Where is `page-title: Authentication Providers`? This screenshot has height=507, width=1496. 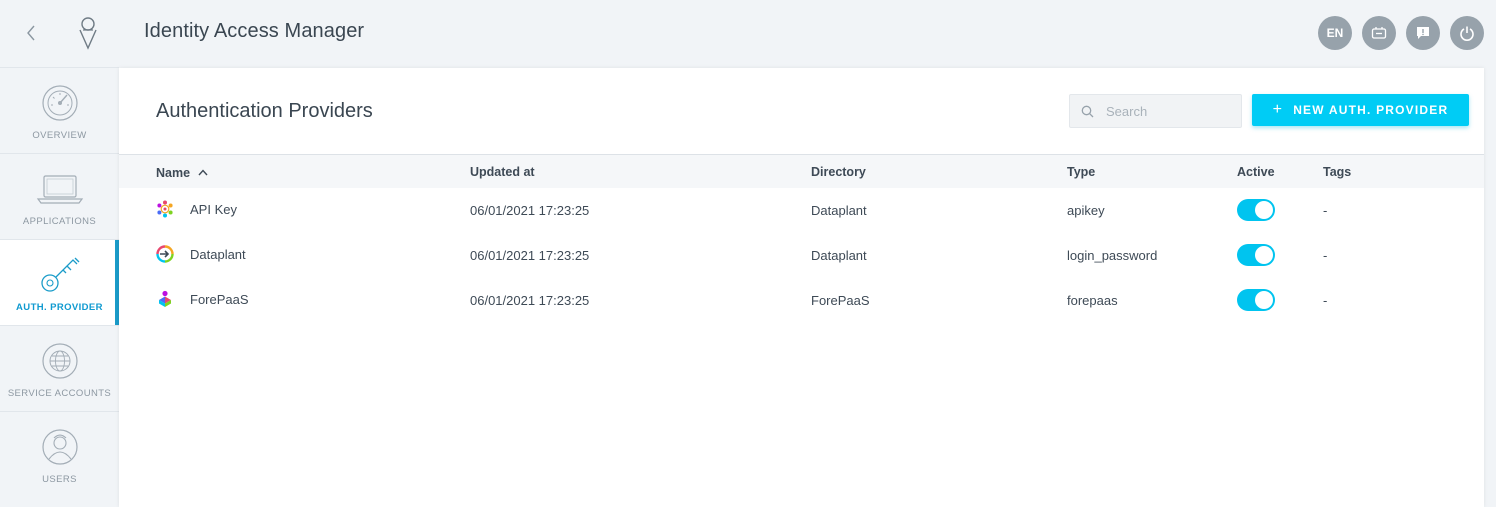 page-title: Authentication Providers is located at coordinates (264, 111).